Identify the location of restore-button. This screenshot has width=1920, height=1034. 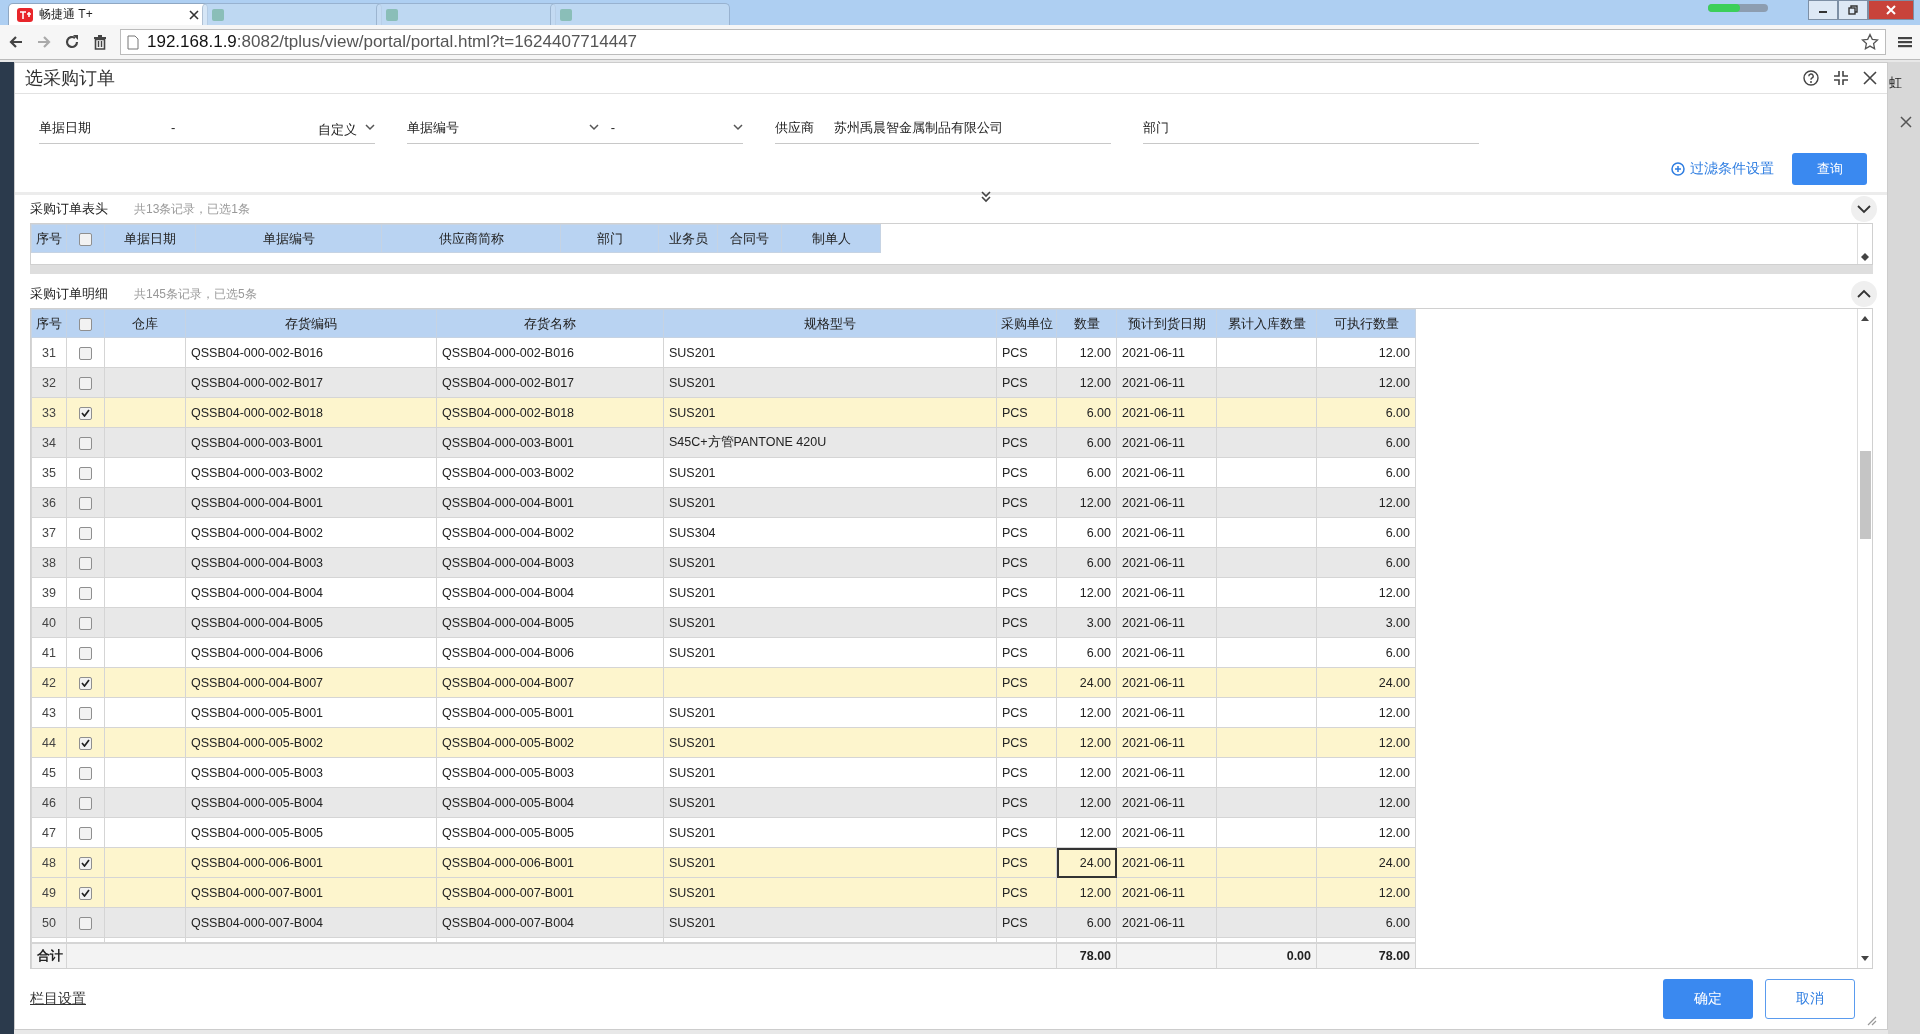
(1853, 10).